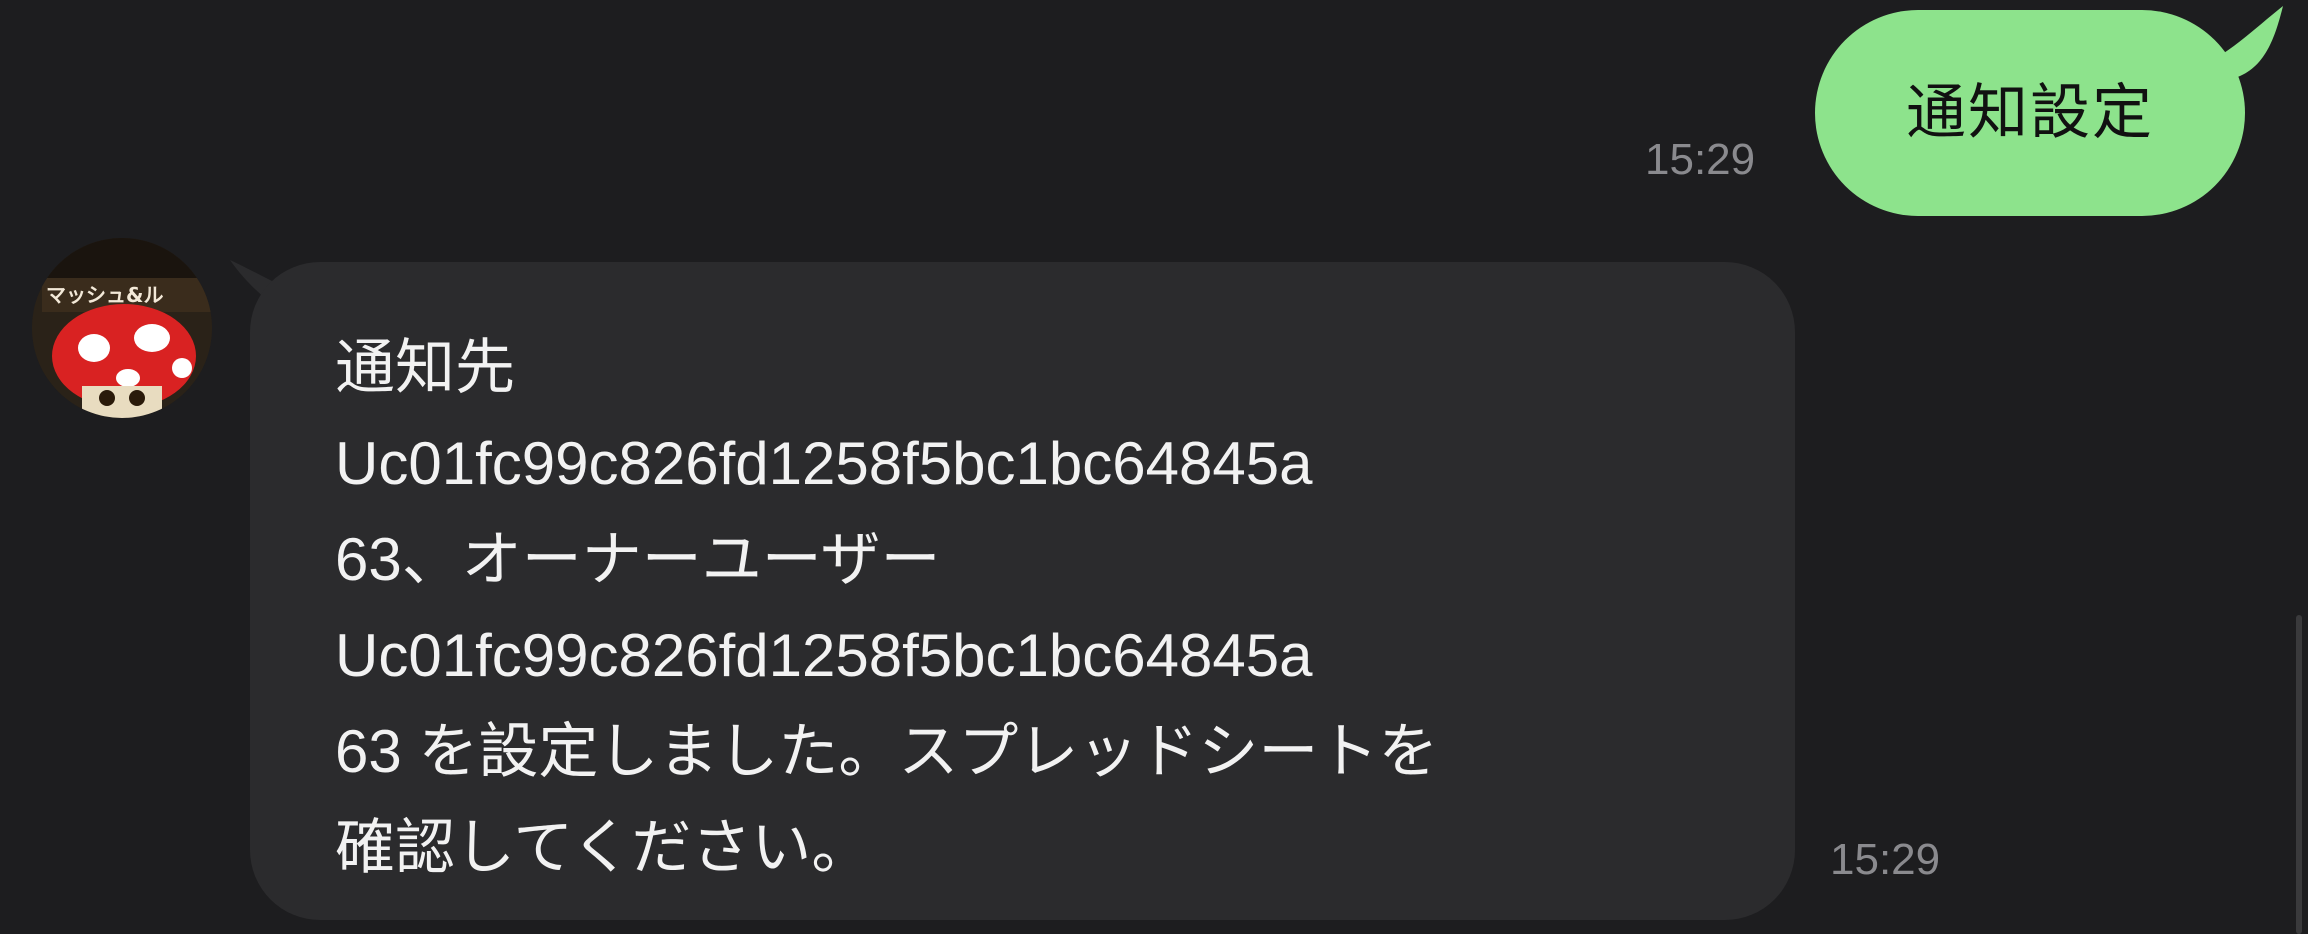 The image size is (2308, 934). Describe the element at coordinates (425, 367) in the screenshot. I see `message-line: 通知先` at that location.